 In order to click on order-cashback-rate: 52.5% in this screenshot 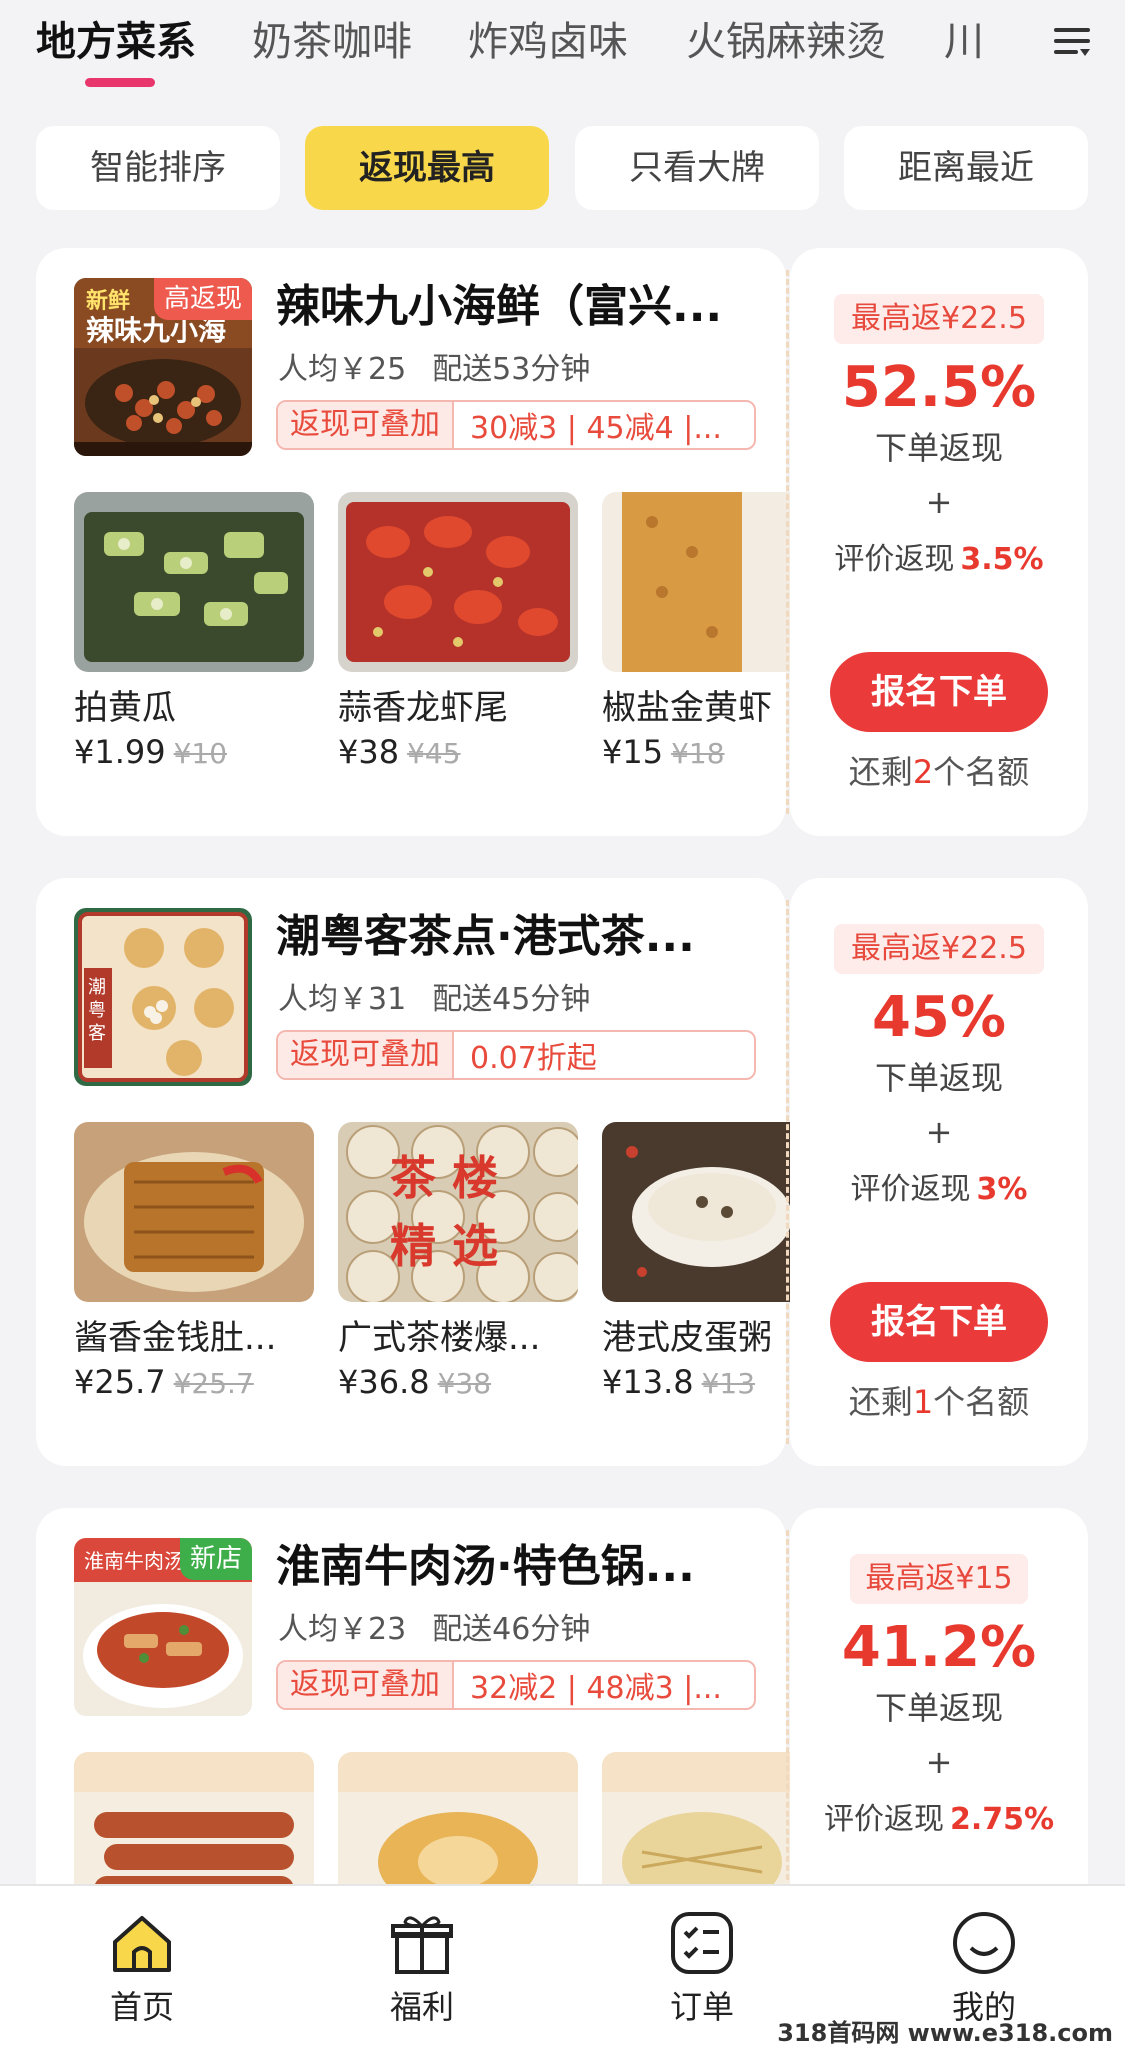, I will do `click(939, 387)`.